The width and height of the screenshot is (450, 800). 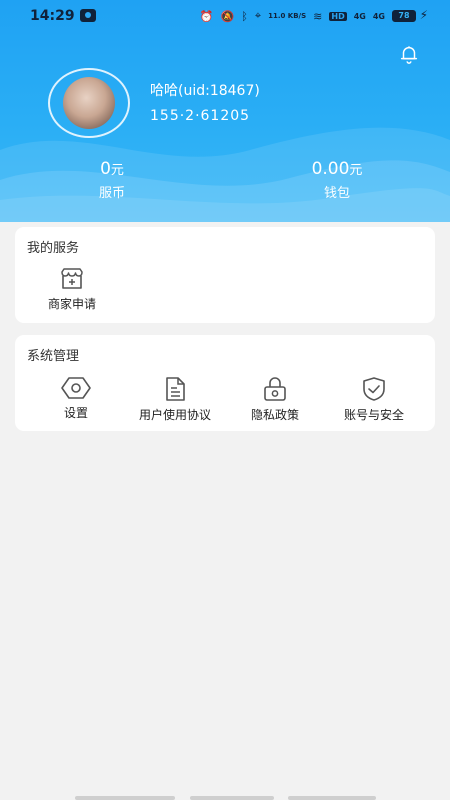 I want to click on system-management-title: 系统管理, so click(x=53, y=356).